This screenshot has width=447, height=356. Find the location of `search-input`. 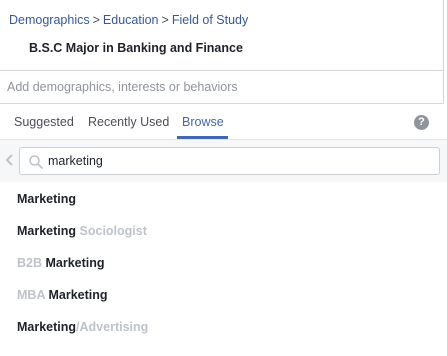

search-input is located at coordinates (238, 161).